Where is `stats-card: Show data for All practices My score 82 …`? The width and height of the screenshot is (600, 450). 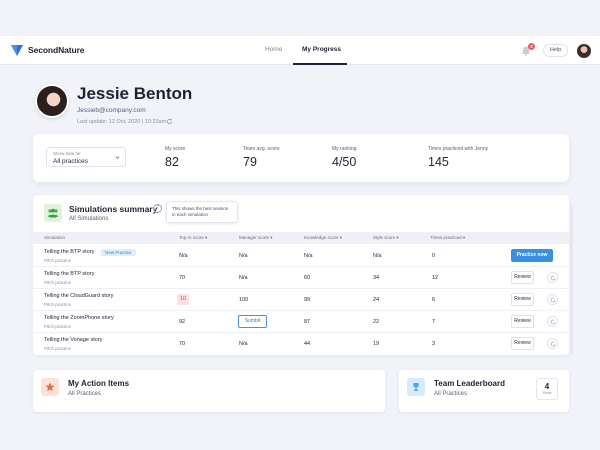
stats-card: Show data for All practices My score 82 … is located at coordinates (301, 158).